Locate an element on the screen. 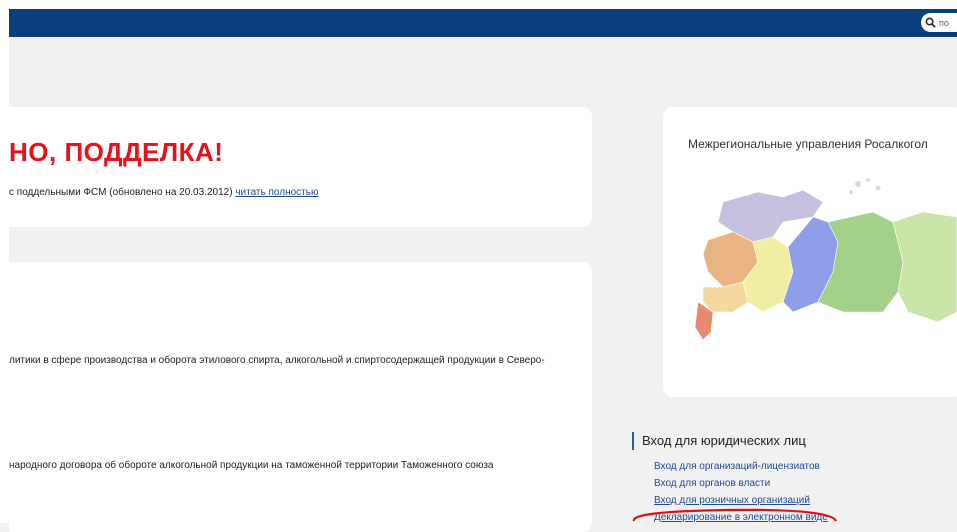 The width and height of the screenshot is (957, 532). russia-regions-map is located at coordinates (810, 269).